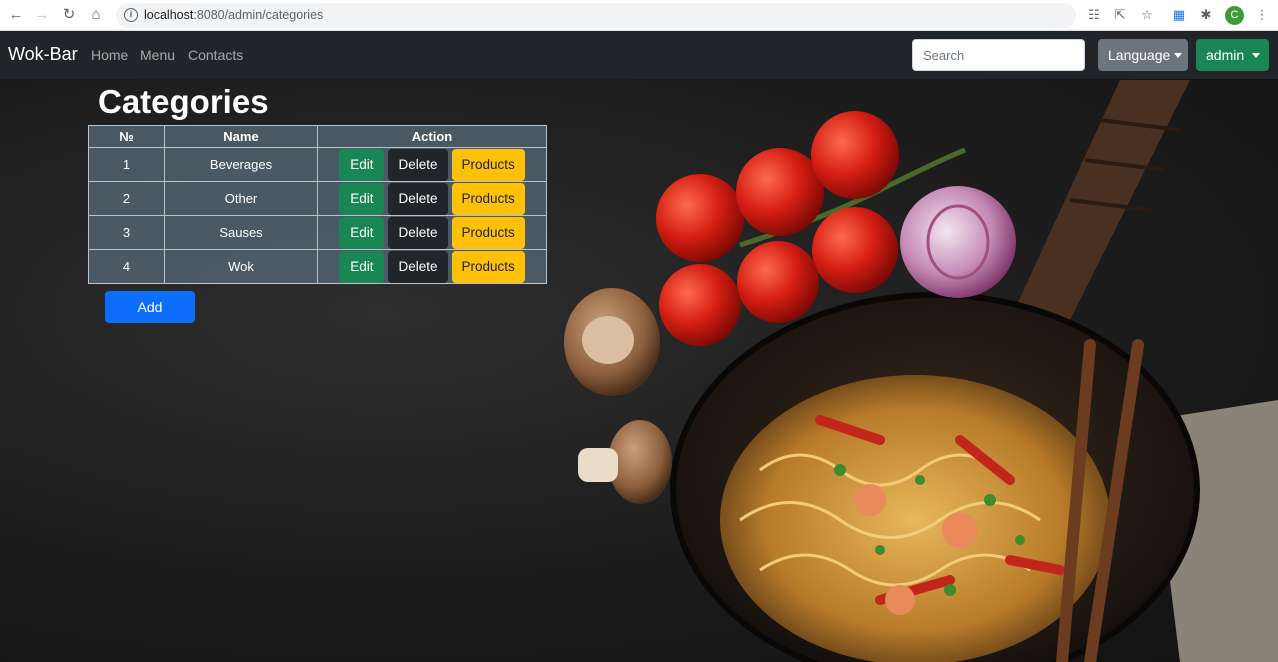 This screenshot has width=1278, height=662. What do you see at coordinates (43, 54) in the screenshot?
I see `brand-logo: Wok-Bar` at bounding box center [43, 54].